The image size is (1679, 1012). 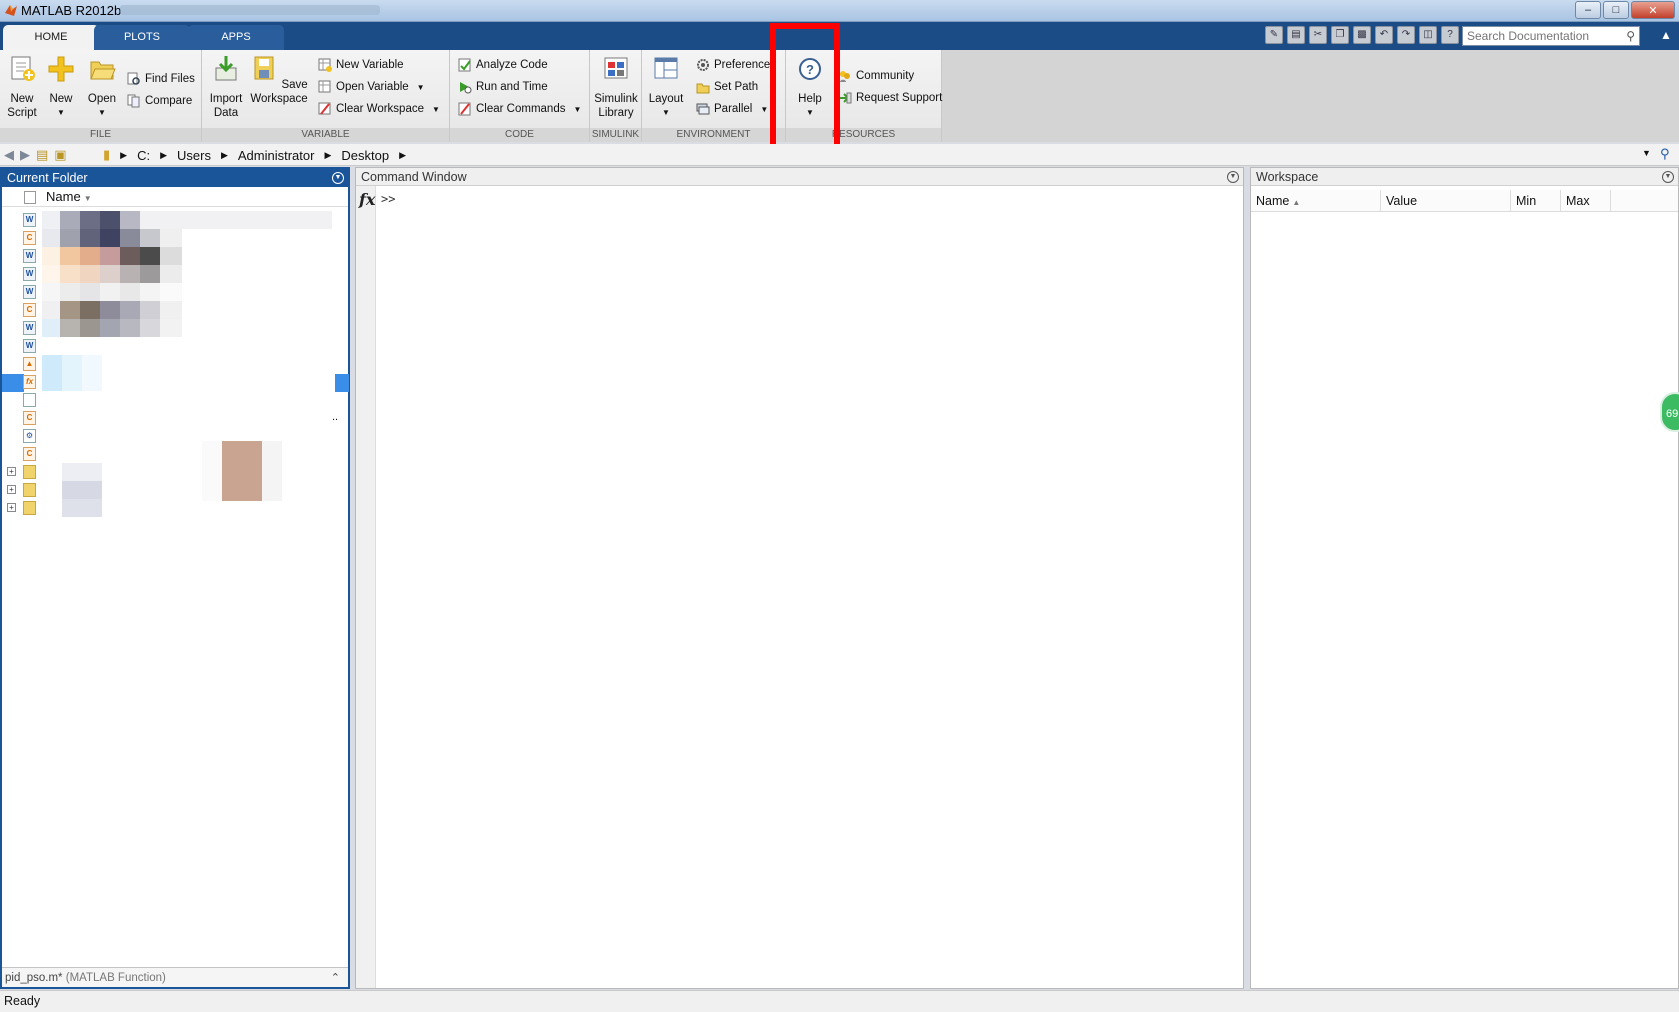 I want to click on analyze-code-button: Analyze Code, so click(x=503, y=65).